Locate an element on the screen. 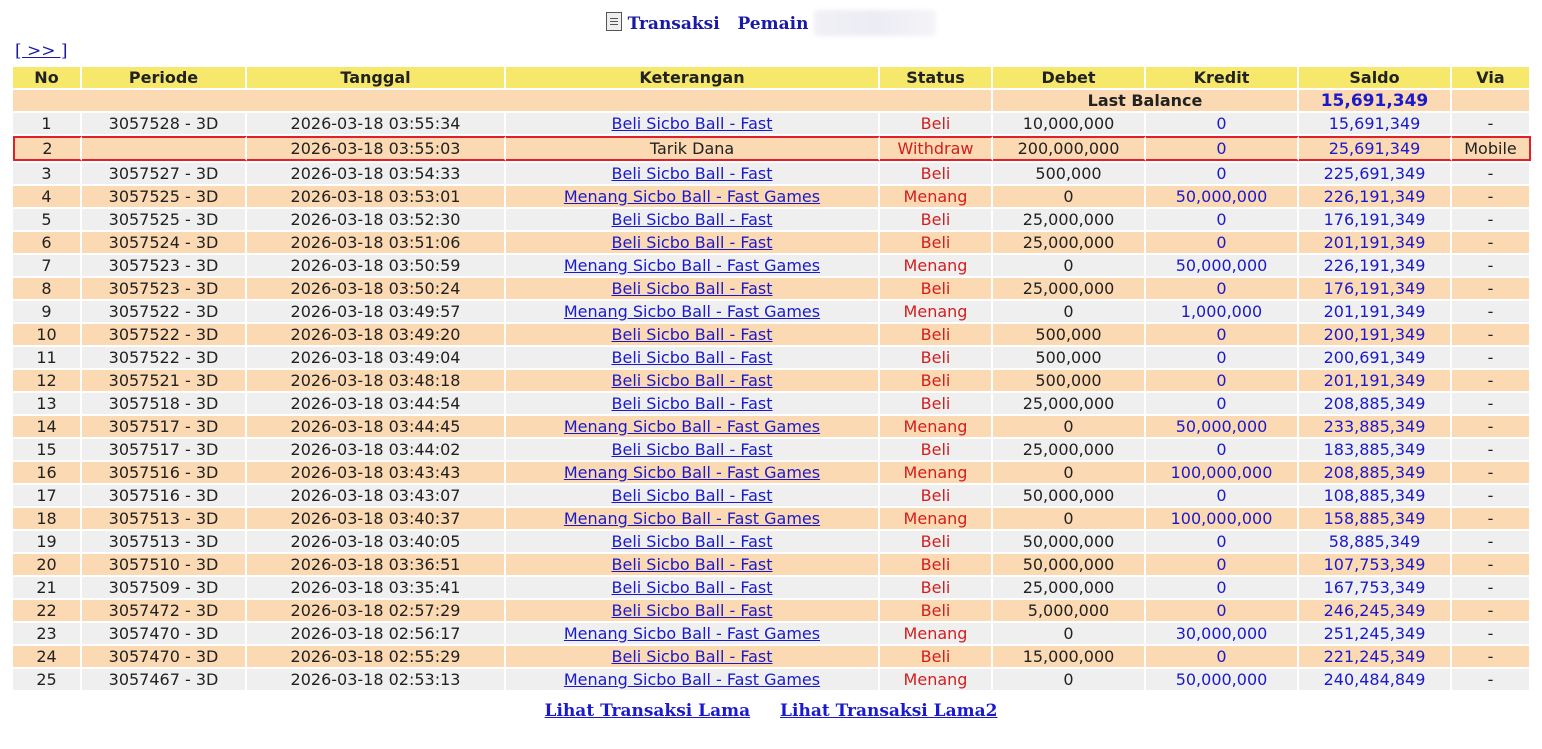 The height and width of the screenshot is (749, 1542). cell-debet: 50,000,000 is located at coordinates (1069, 564).